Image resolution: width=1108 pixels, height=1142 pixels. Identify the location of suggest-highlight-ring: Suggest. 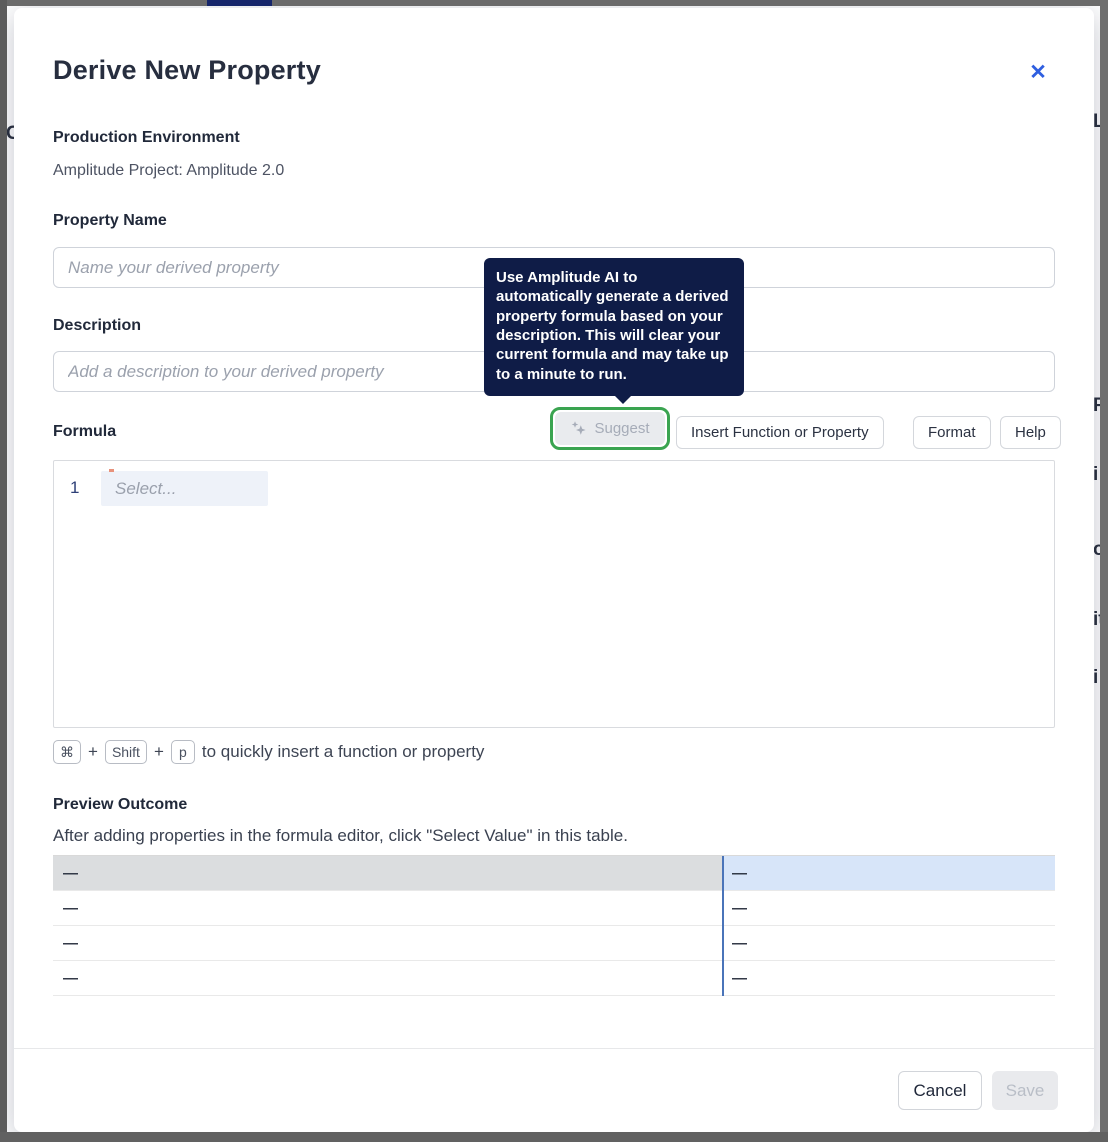
(610, 428).